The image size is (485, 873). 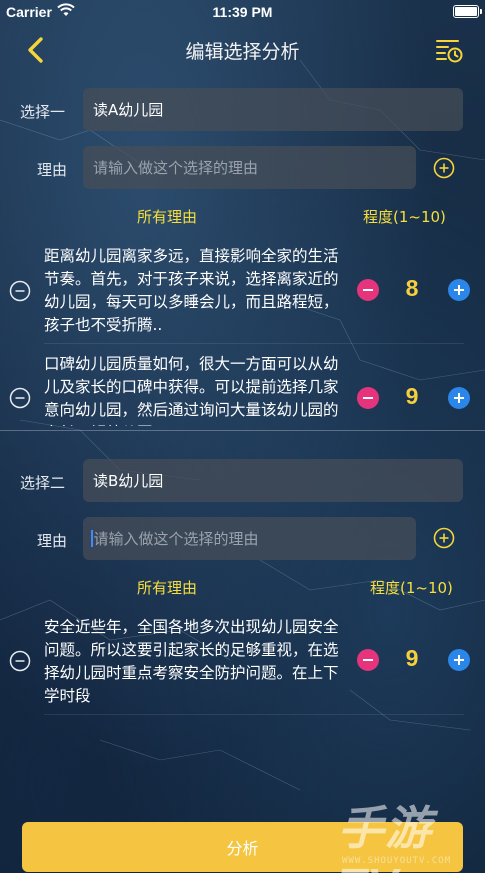 I want to click on status-bar: Carrier 11:39 PM, so click(x=242, y=12).